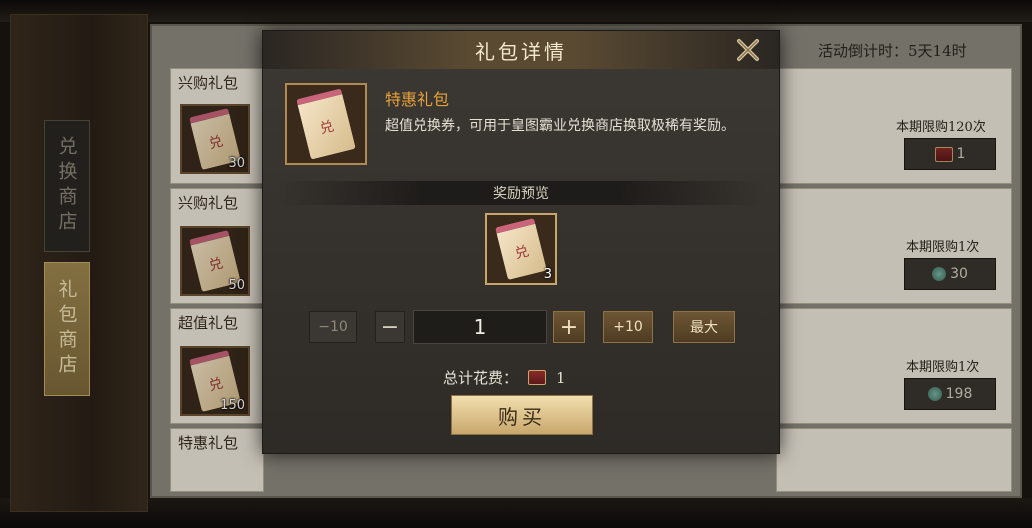  I want to click on reward-preview-label: 奖励预览, so click(521, 194).